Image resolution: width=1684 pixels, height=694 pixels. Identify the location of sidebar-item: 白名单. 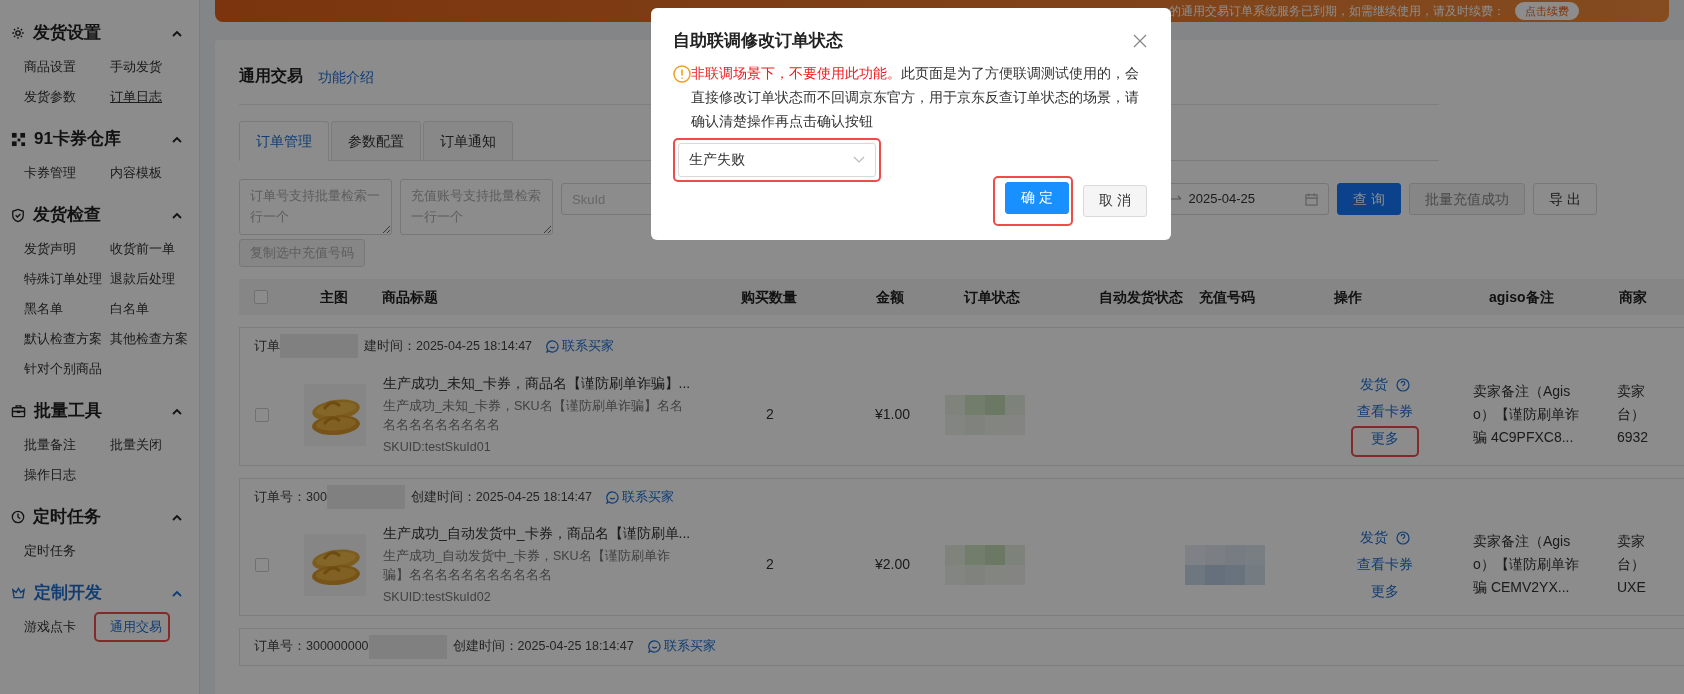
(129, 309).